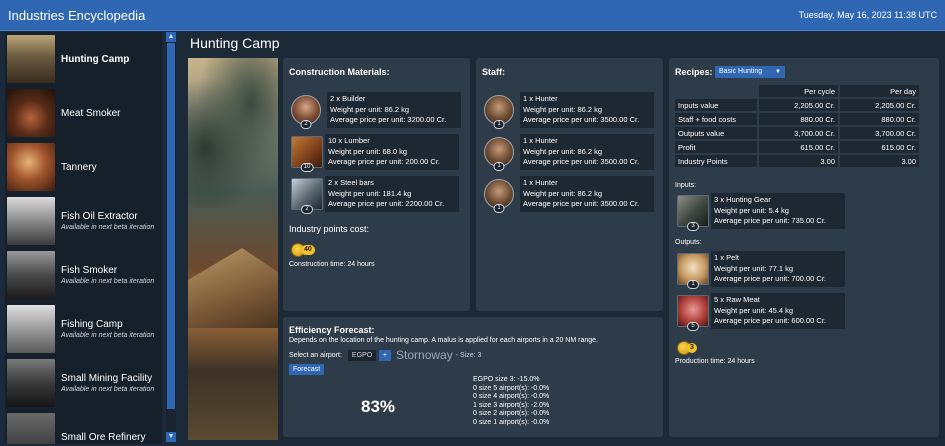  I want to click on item-weight: Weight per unit: 77.1 kg, so click(754, 268).